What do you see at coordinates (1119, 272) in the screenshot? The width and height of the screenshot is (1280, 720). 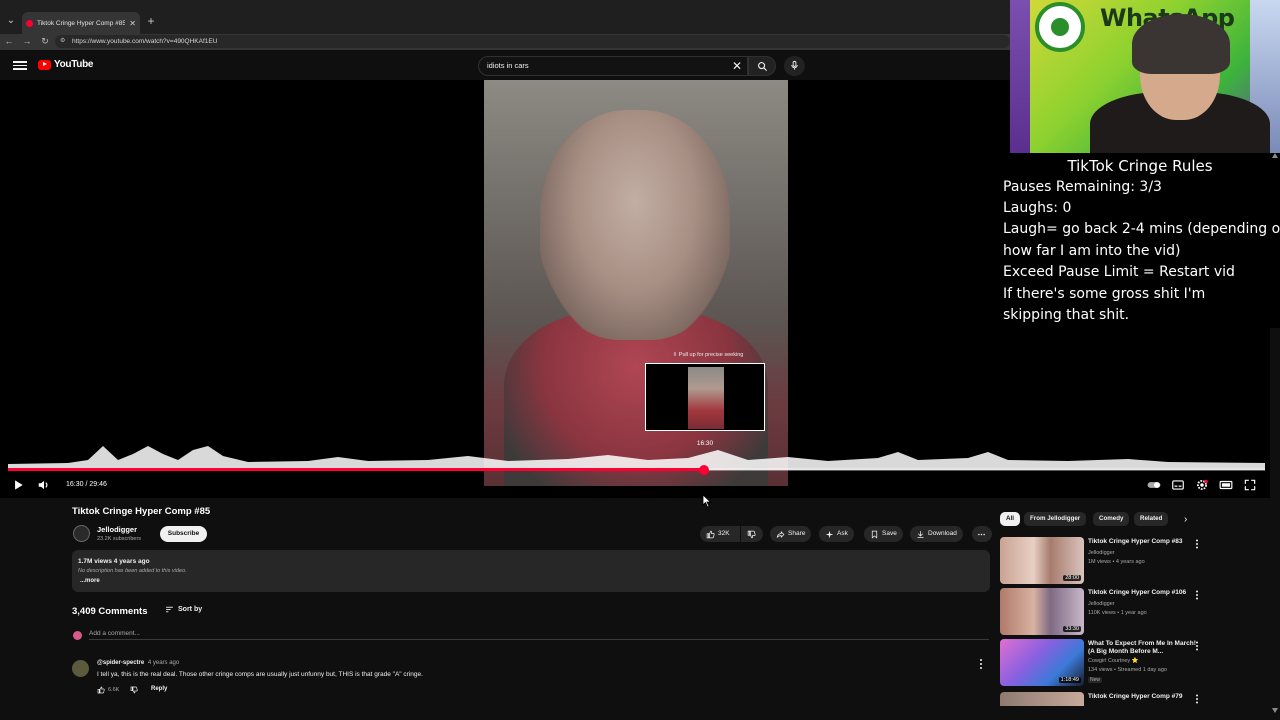 I see `rules-line: Exceed Pause Limit = Restart vid` at bounding box center [1119, 272].